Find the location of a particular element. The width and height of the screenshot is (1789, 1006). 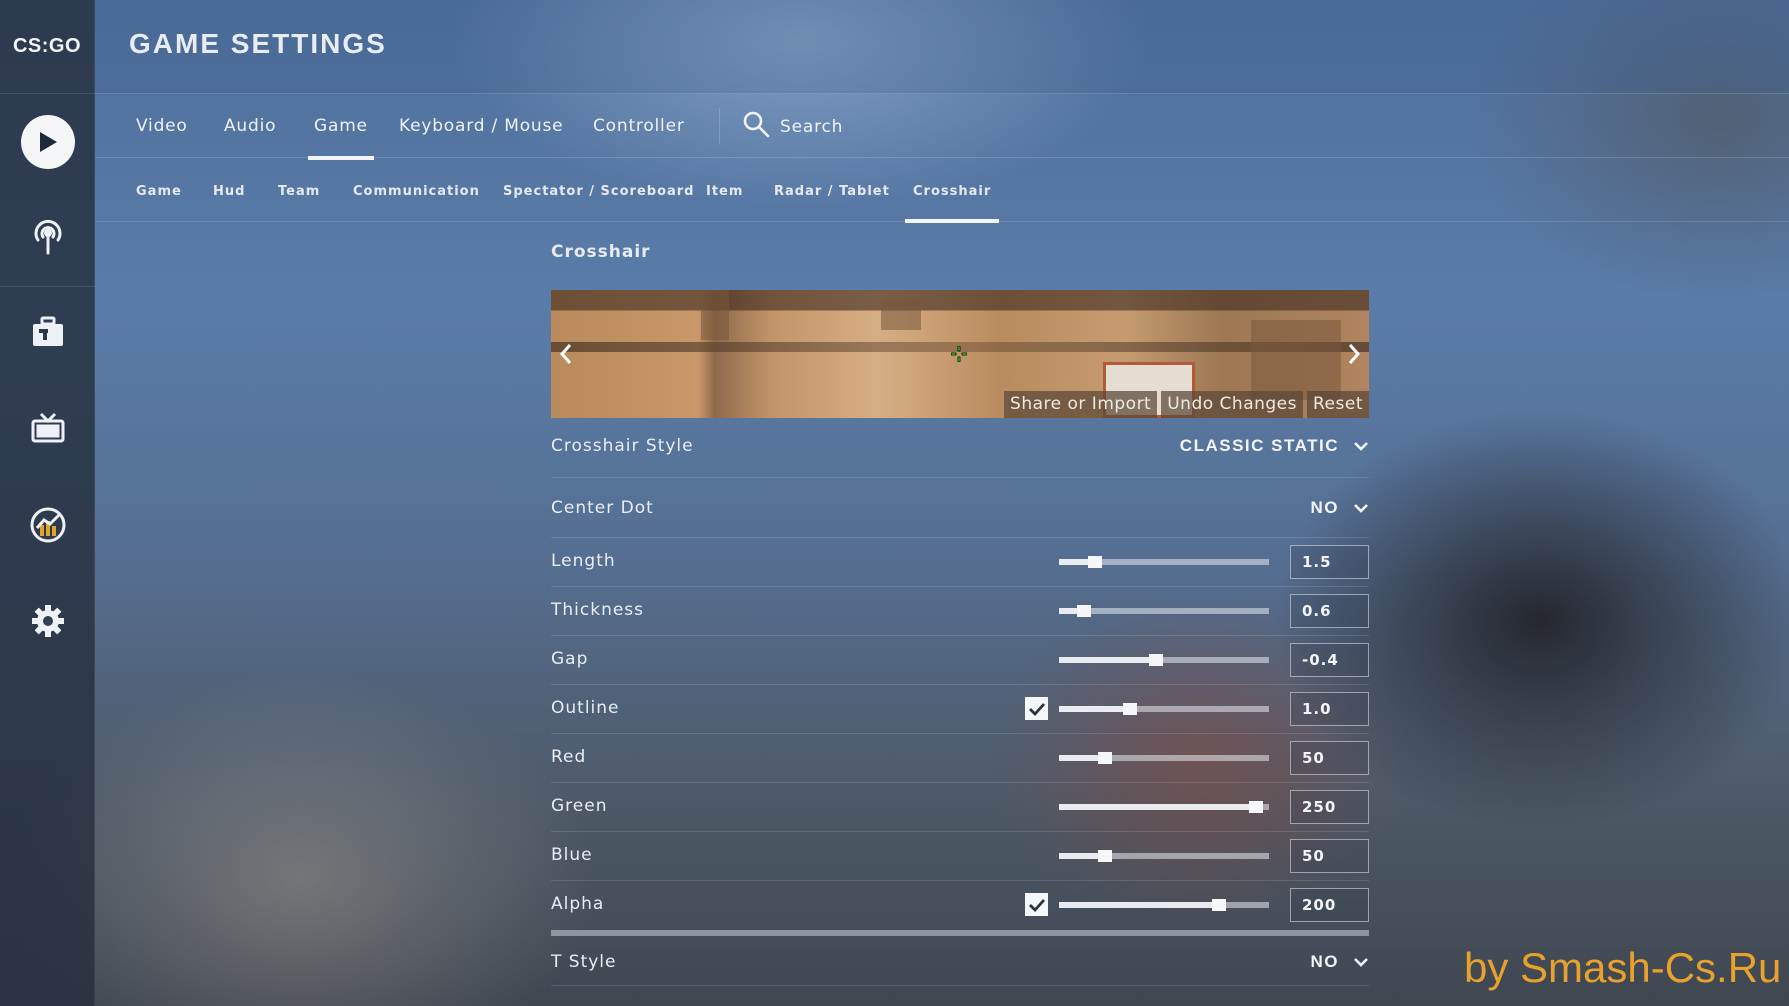

outline-input: 1.0 is located at coordinates (1329, 709).